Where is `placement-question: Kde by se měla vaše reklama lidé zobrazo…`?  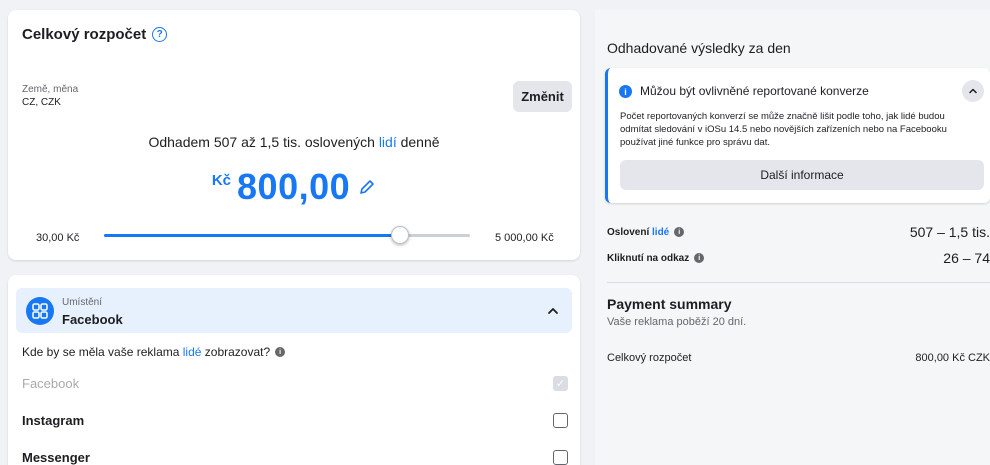 placement-question: Kde by se měla vaše reklama lidé zobrazo… is located at coordinates (154, 352).